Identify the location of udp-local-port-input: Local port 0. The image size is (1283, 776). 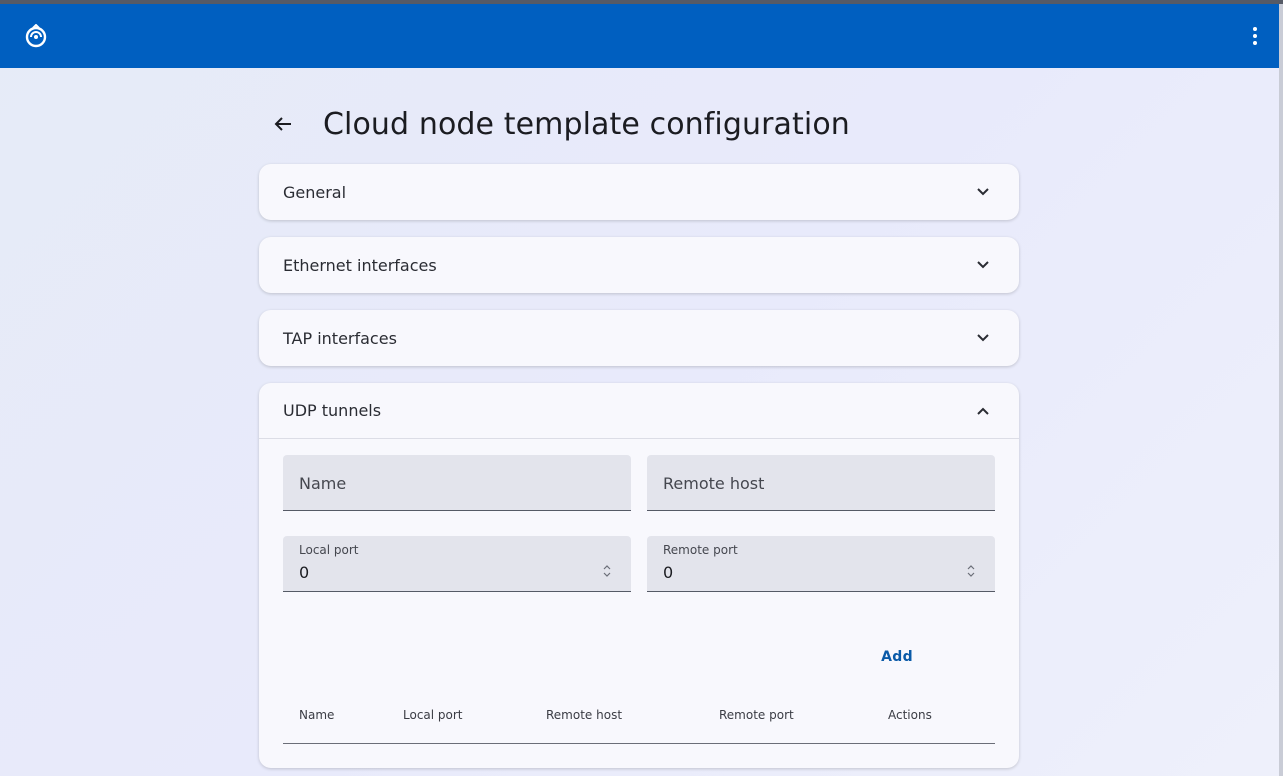
(457, 564).